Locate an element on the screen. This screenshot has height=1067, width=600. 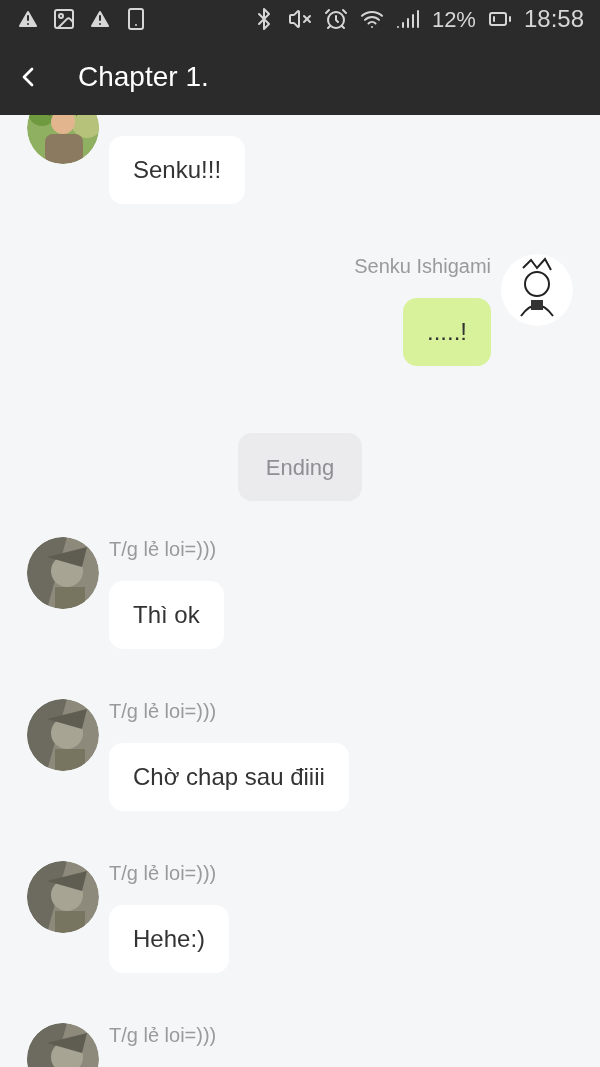
battery-percent: 12% is located at coordinates (453, 19).